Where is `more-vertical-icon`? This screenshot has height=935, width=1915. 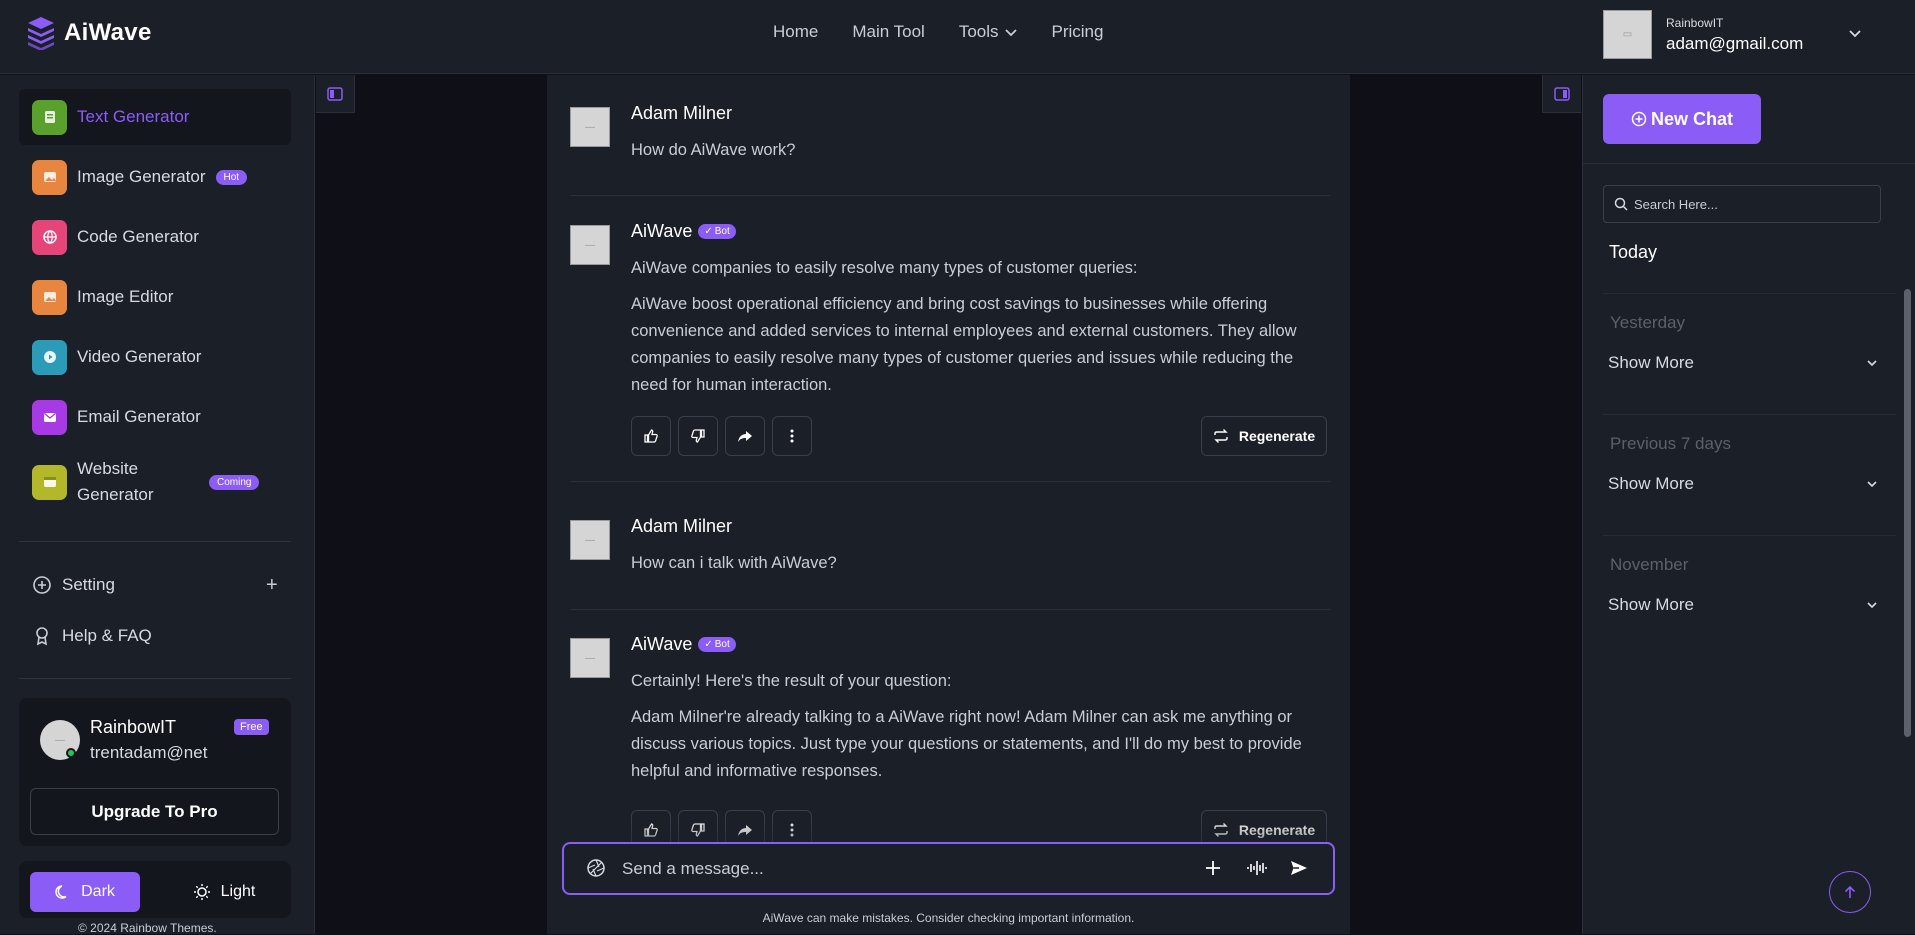 more-vertical-icon is located at coordinates (792, 436).